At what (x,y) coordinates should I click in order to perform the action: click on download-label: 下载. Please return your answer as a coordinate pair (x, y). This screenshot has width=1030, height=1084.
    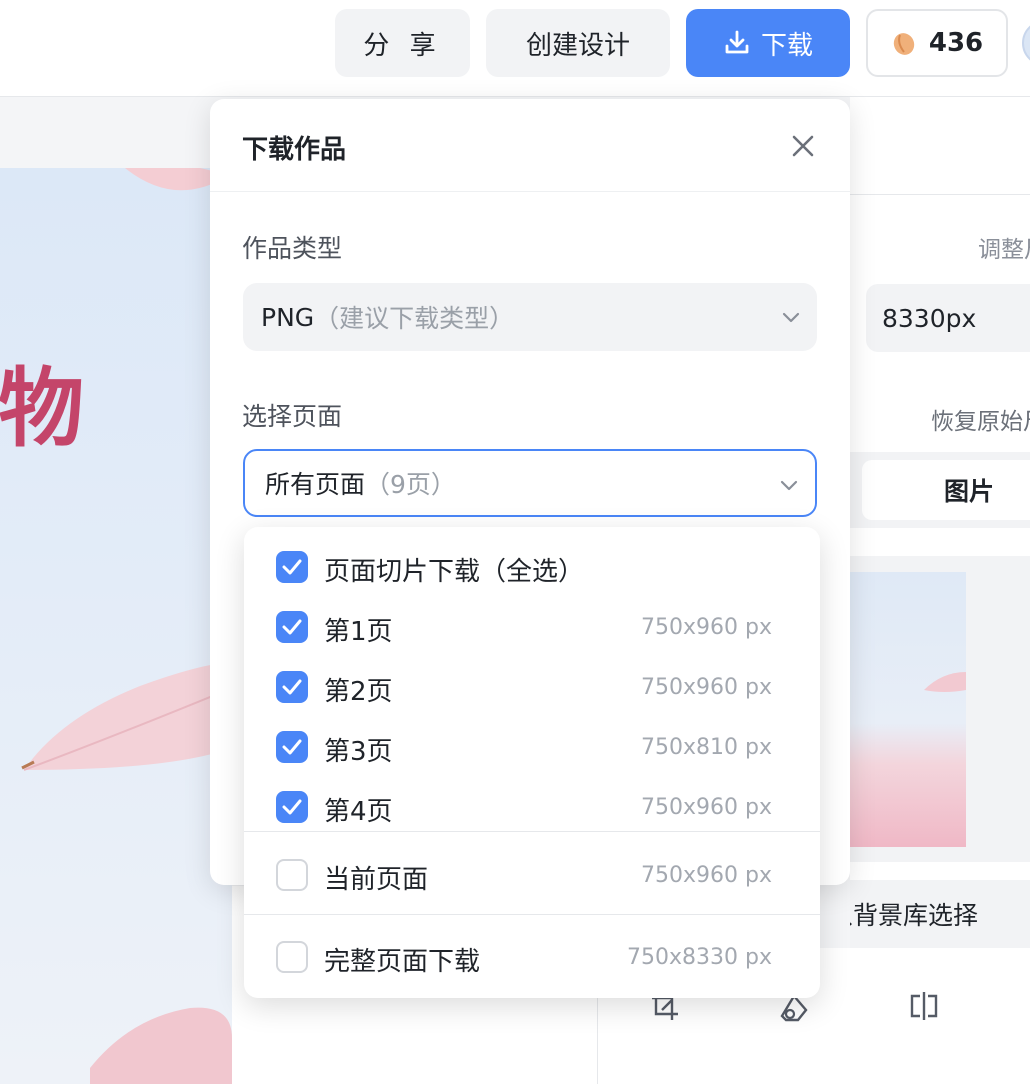
    Looking at the image, I should click on (786, 45).